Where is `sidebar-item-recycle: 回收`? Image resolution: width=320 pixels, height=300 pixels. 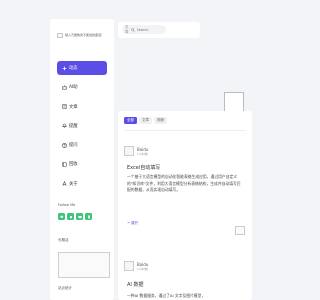
sidebar-item-recycle: 回收 is located at coordinates (82, 164).